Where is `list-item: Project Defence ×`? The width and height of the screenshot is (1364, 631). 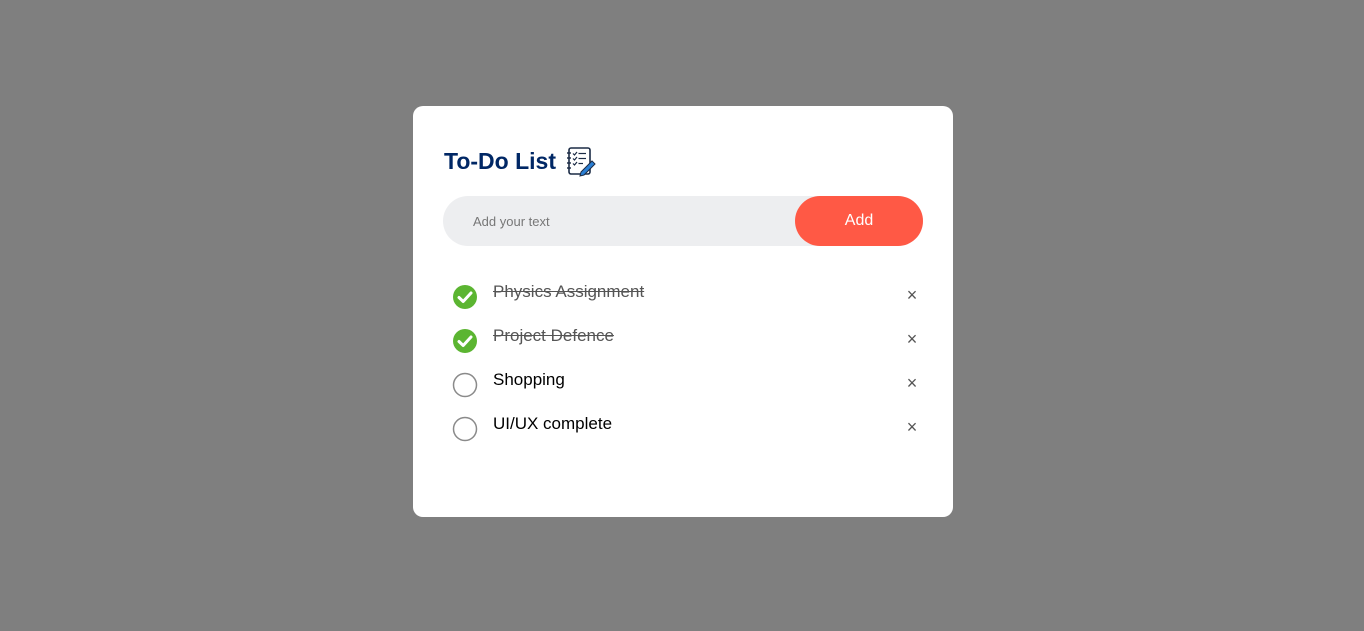 list-item: Project Defence × is located at coordinates (687, 342).